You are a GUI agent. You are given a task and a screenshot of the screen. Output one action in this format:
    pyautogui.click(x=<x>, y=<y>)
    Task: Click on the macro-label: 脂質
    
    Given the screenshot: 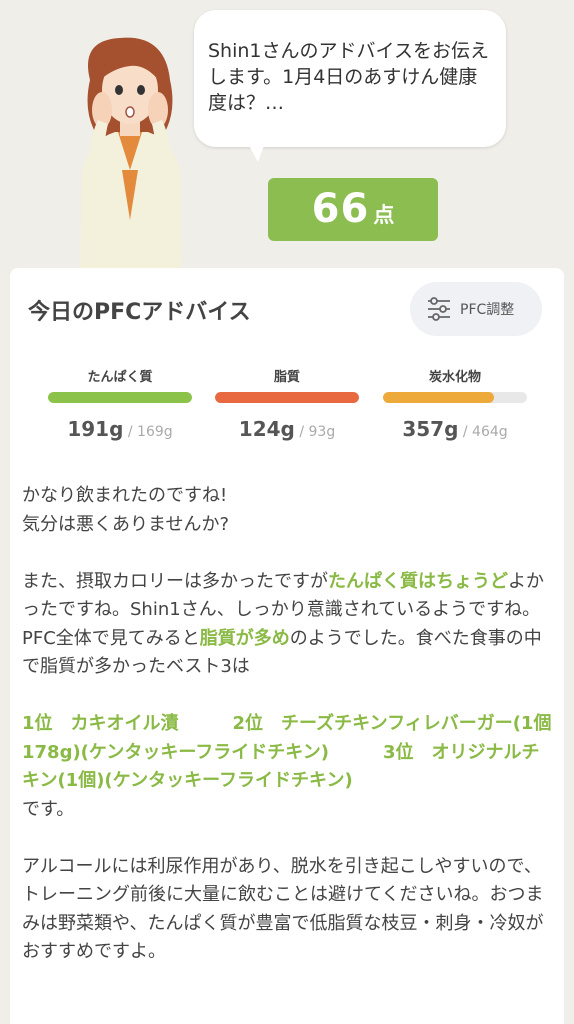 What is the action you would take?
    pyautogui.click(x=286, y=377)
    